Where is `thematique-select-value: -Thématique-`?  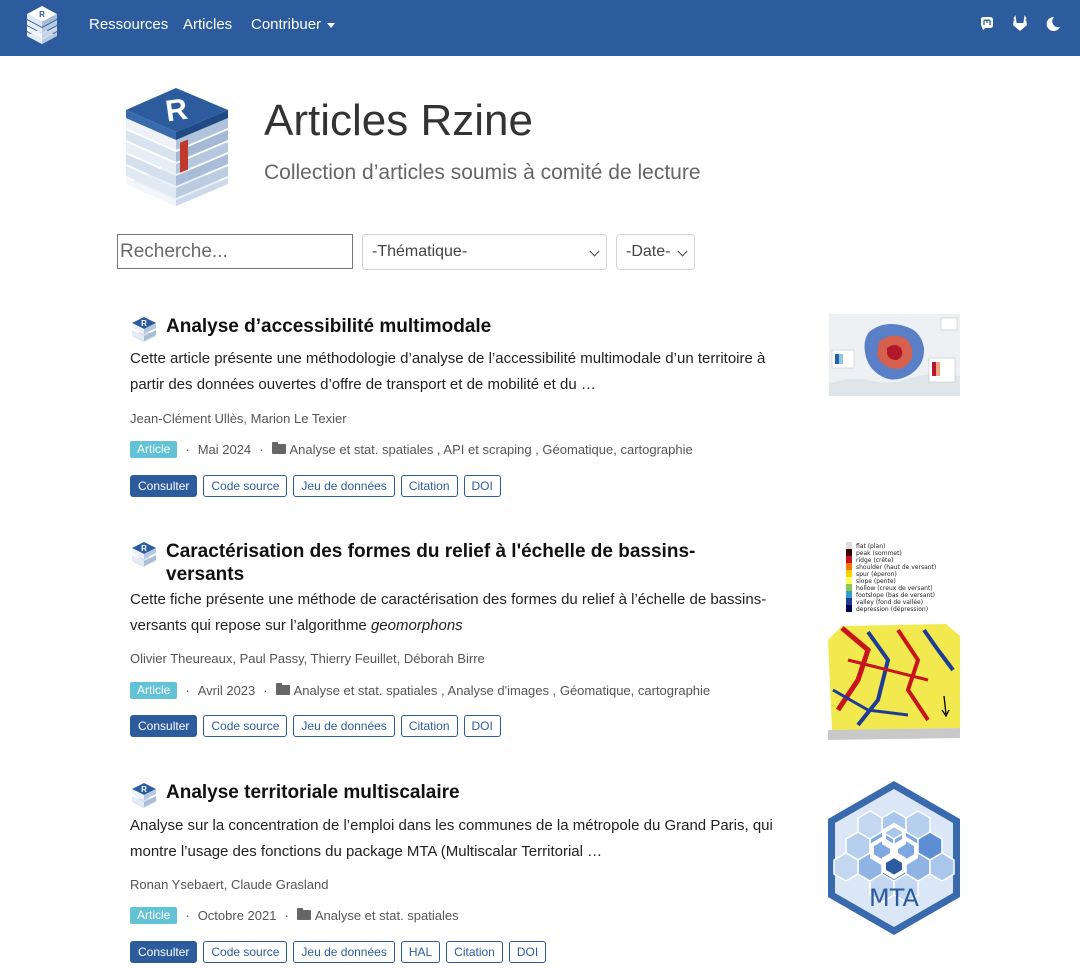 thematique-select-value: -Thématique- is located at coordinates (420, 251).